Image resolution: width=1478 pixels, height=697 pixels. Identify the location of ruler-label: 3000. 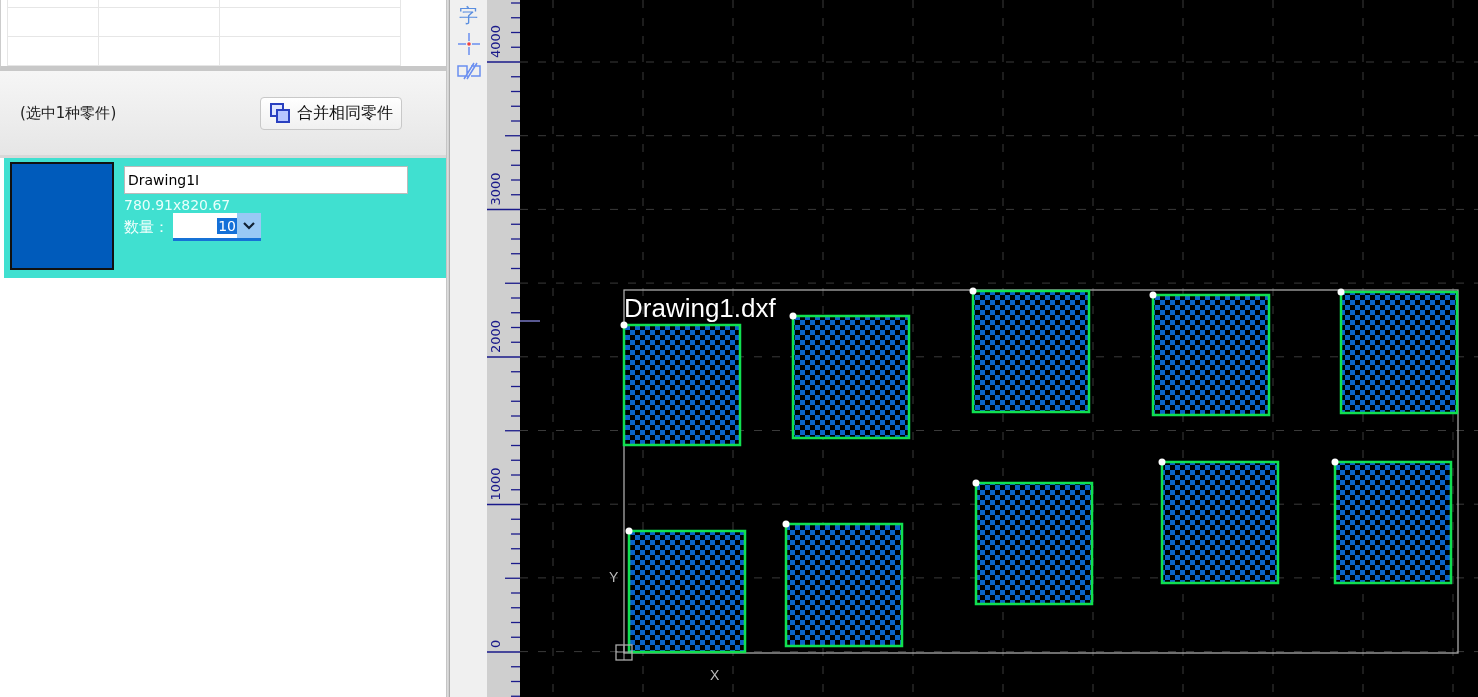
(495, 189).